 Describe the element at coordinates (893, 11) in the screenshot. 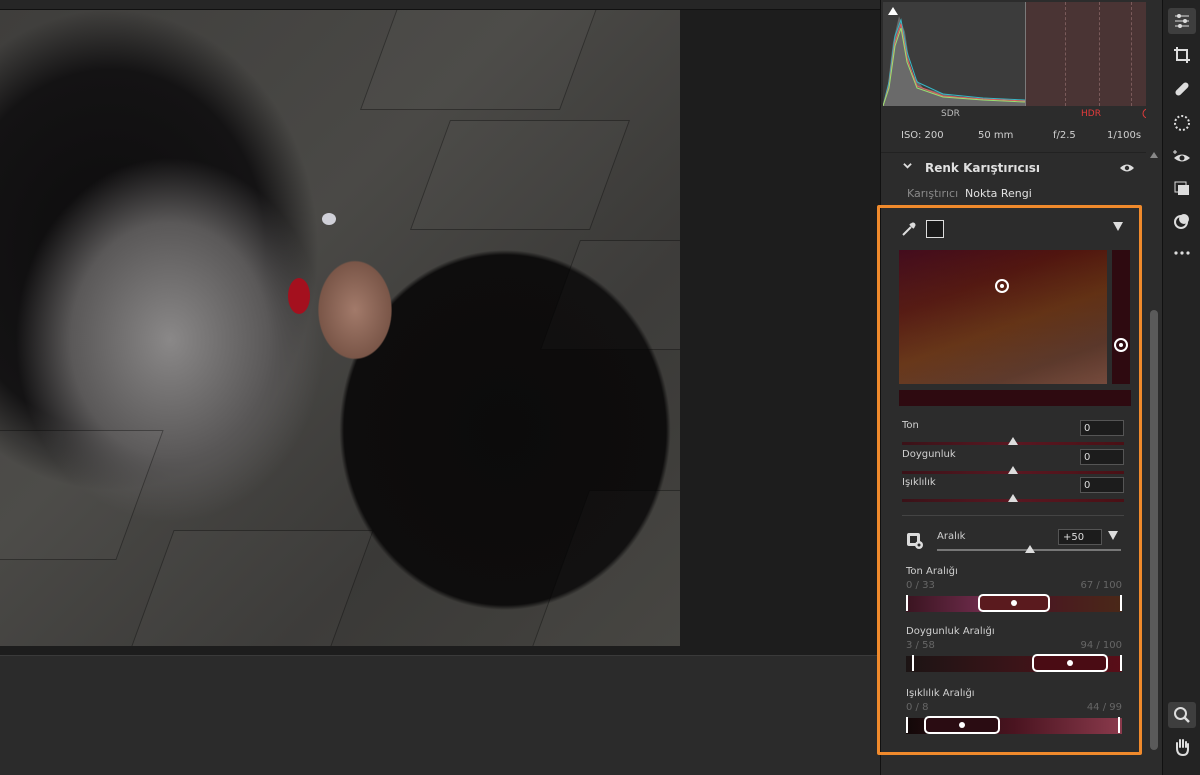

I see `shadow-clip-icon` at that location.